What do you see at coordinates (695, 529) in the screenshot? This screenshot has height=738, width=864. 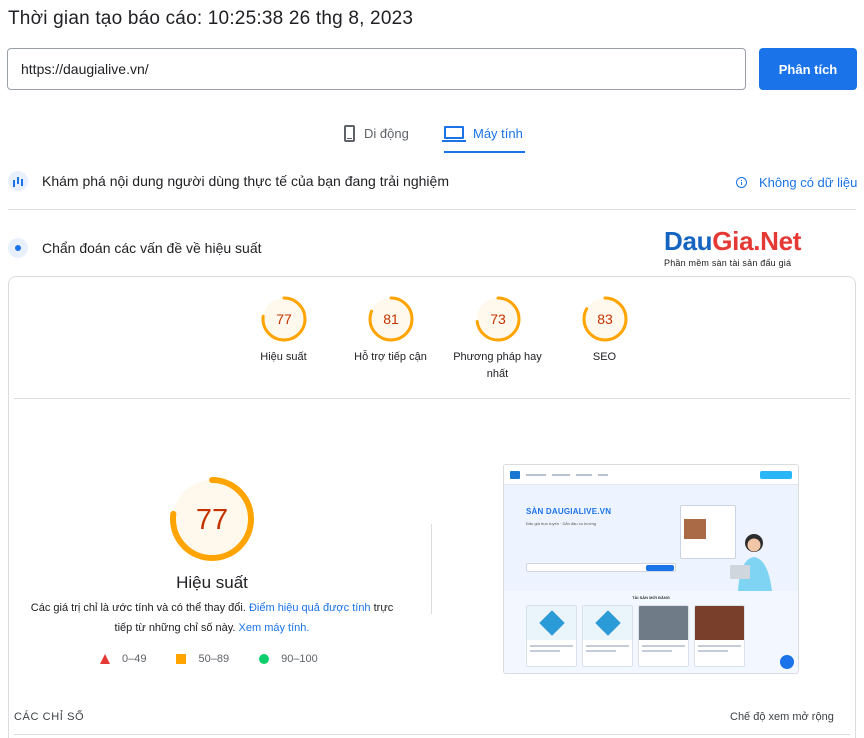 I see `screenshot-panel-image` at bounding box center [695, 529].